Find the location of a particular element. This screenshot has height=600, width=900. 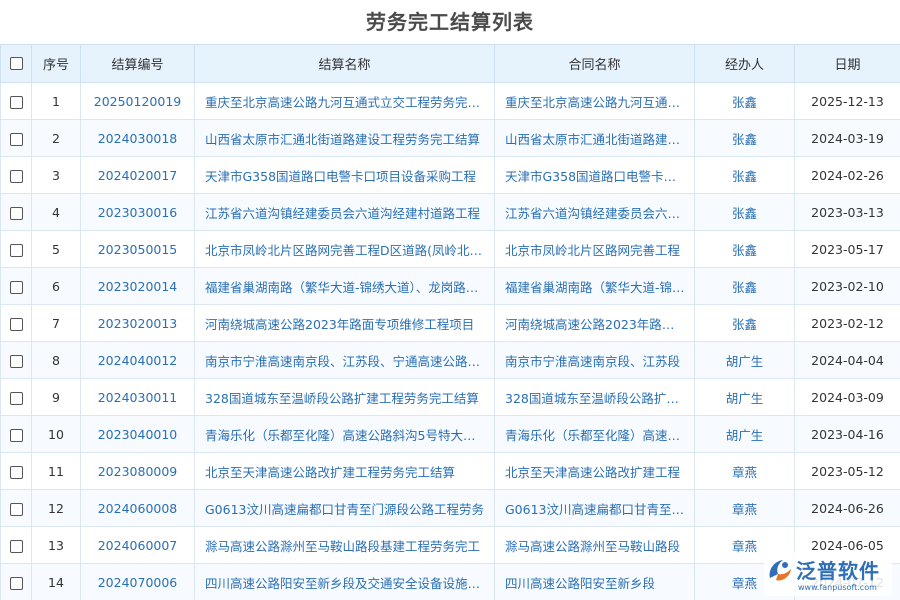

row-code-link: 20250120019 is located at coordinates (137, 101).